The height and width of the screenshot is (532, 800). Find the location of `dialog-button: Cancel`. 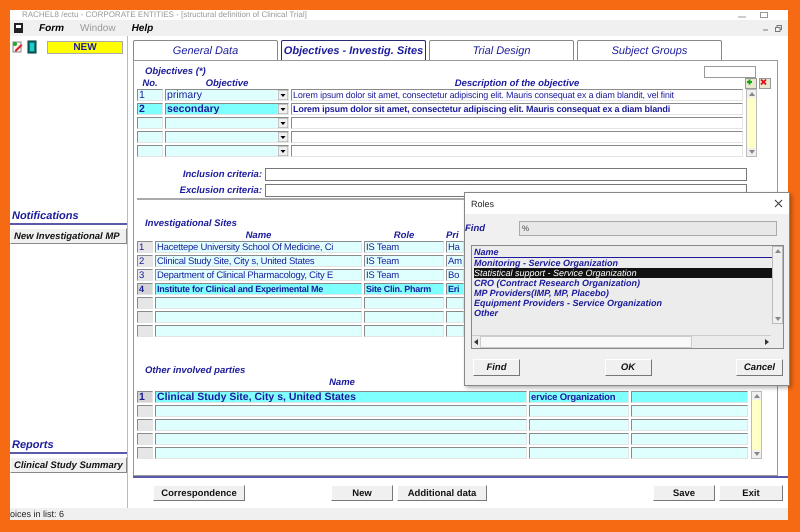

dialog-button: Cancel is located at coordinates (759, 367).